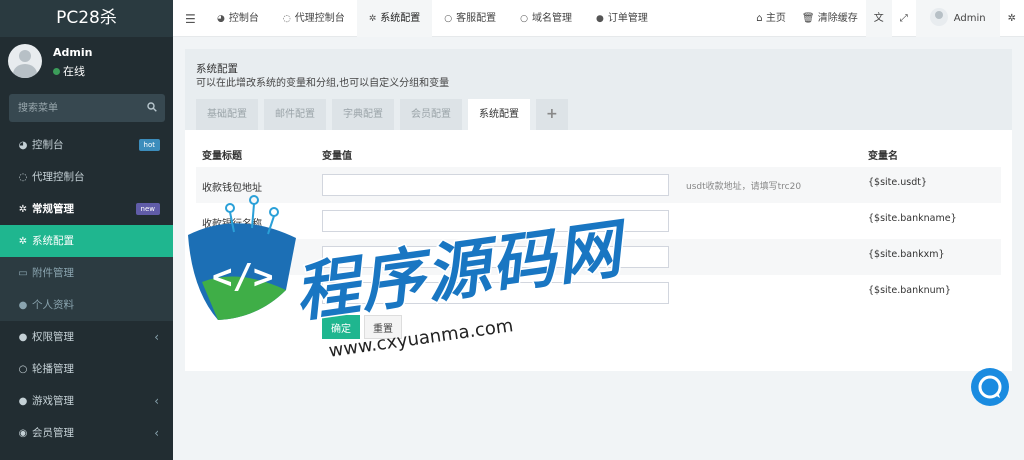  Describe the element at coordinates (552, 114) in the screenshot. I see `add-group-button: +` at that location.